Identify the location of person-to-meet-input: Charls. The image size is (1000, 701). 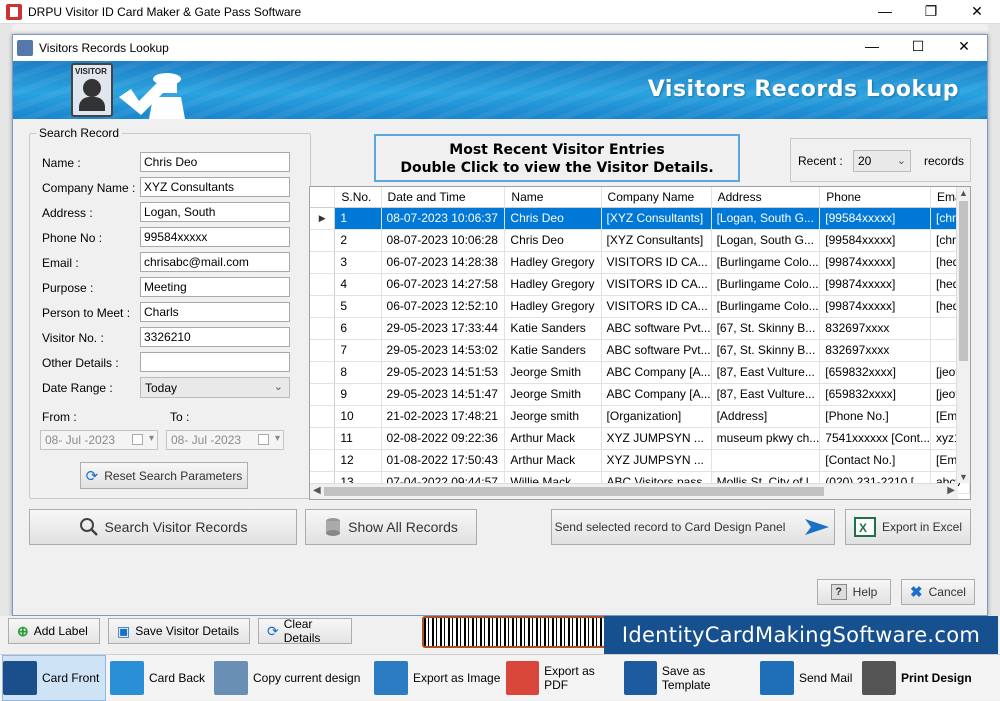
(215, 312).